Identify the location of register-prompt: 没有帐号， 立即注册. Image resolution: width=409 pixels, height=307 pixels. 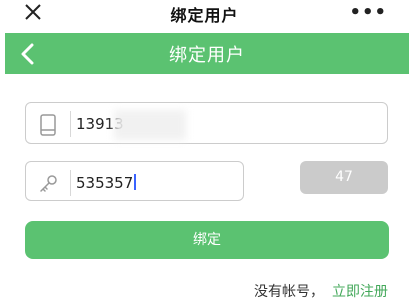
(321, 291).